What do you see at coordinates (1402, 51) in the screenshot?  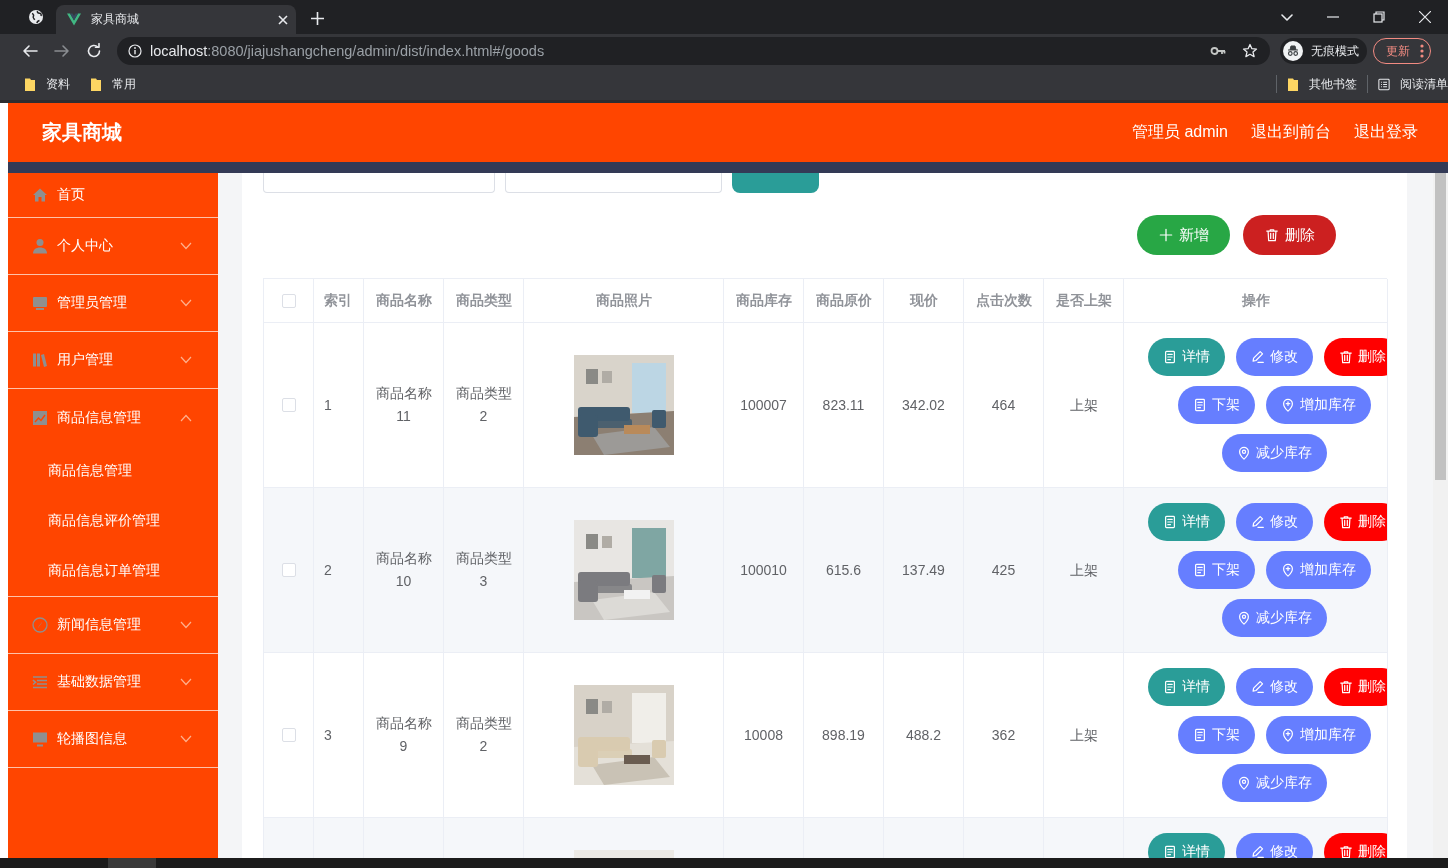 I see `update-button: 更新` at bounding box center [1402, 51].